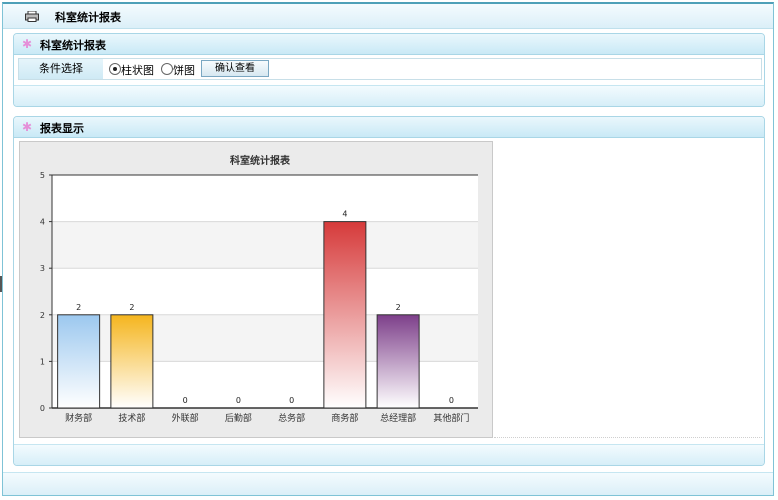  I want to click on y-tick-label: 3, so click(42, 268).